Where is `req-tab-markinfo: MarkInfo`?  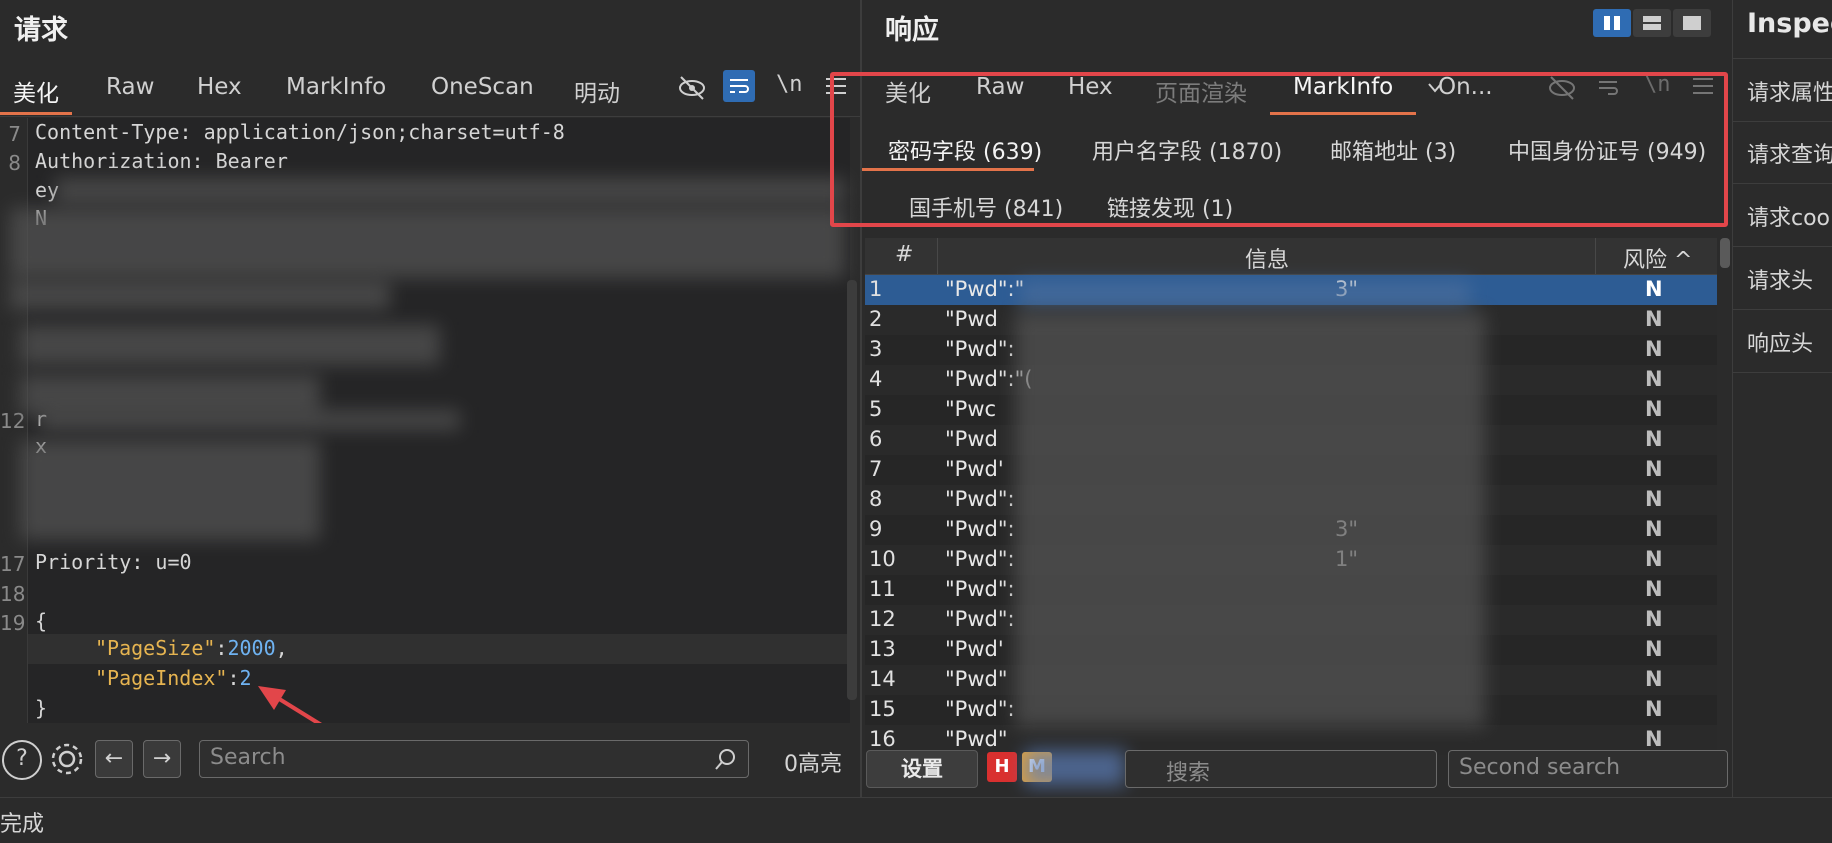
req-tab-markinfo: MarkInfo is located at coordinates (336, 87).